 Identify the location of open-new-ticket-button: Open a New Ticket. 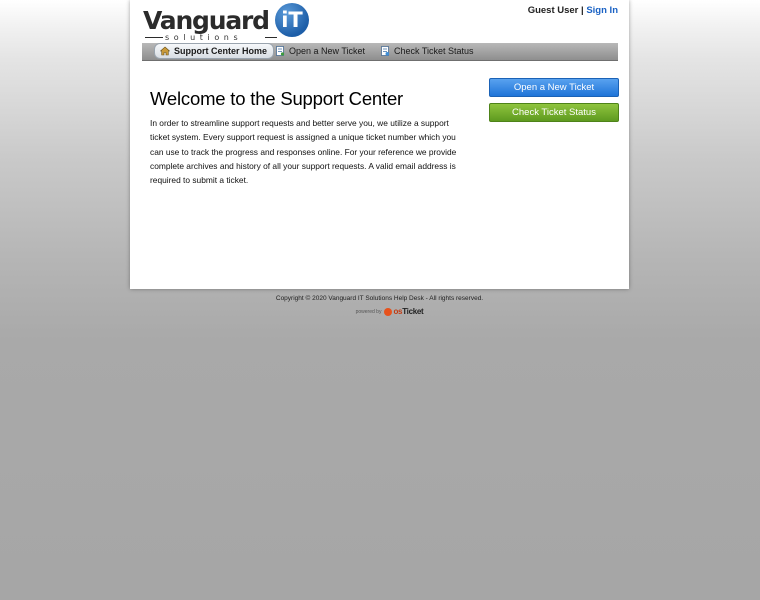
(554, 87).